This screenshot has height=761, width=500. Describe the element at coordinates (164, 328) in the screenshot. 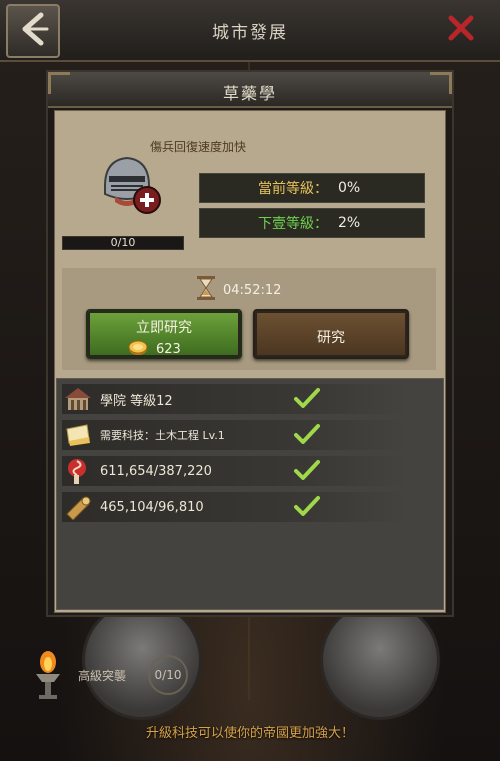

I see `instant-research-label: 立即研究` at that location.